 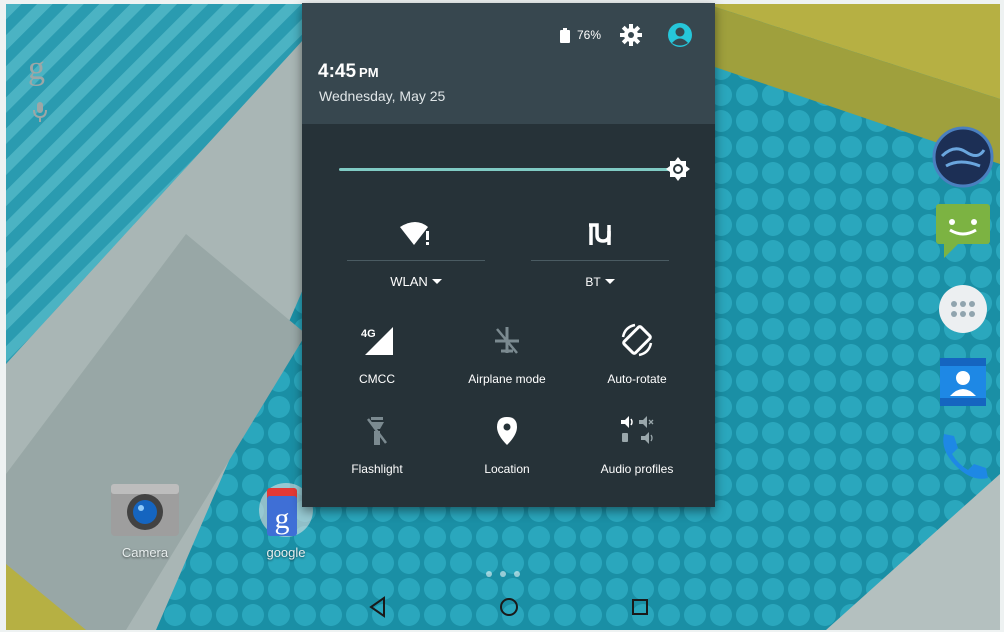 What do you see at coordinates (507, 469) in the screenshot?
I see `tile-label: Location` at bounding box center [507, 469].